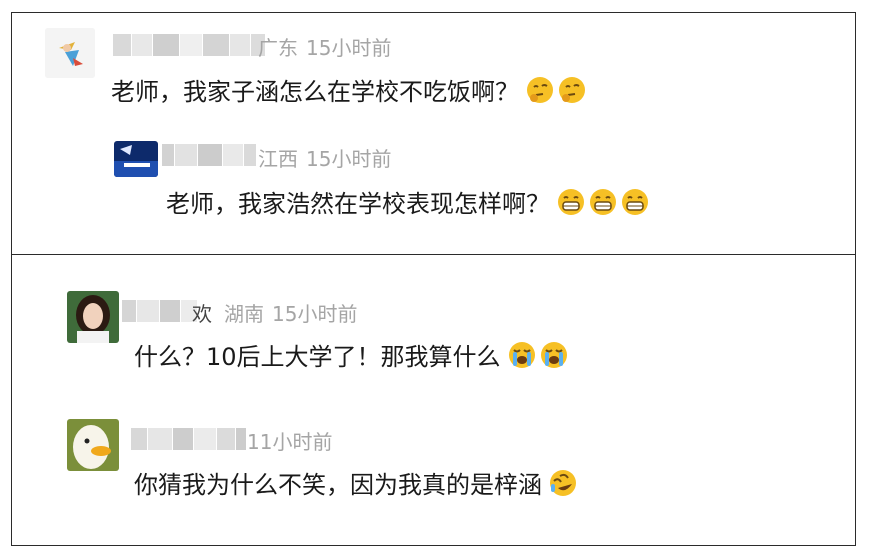 The width and height of the screenshot is (869, 560). I want to click on comment-text: 老师，我家浩然在学校表现怎样啊？, so click(358, 204).